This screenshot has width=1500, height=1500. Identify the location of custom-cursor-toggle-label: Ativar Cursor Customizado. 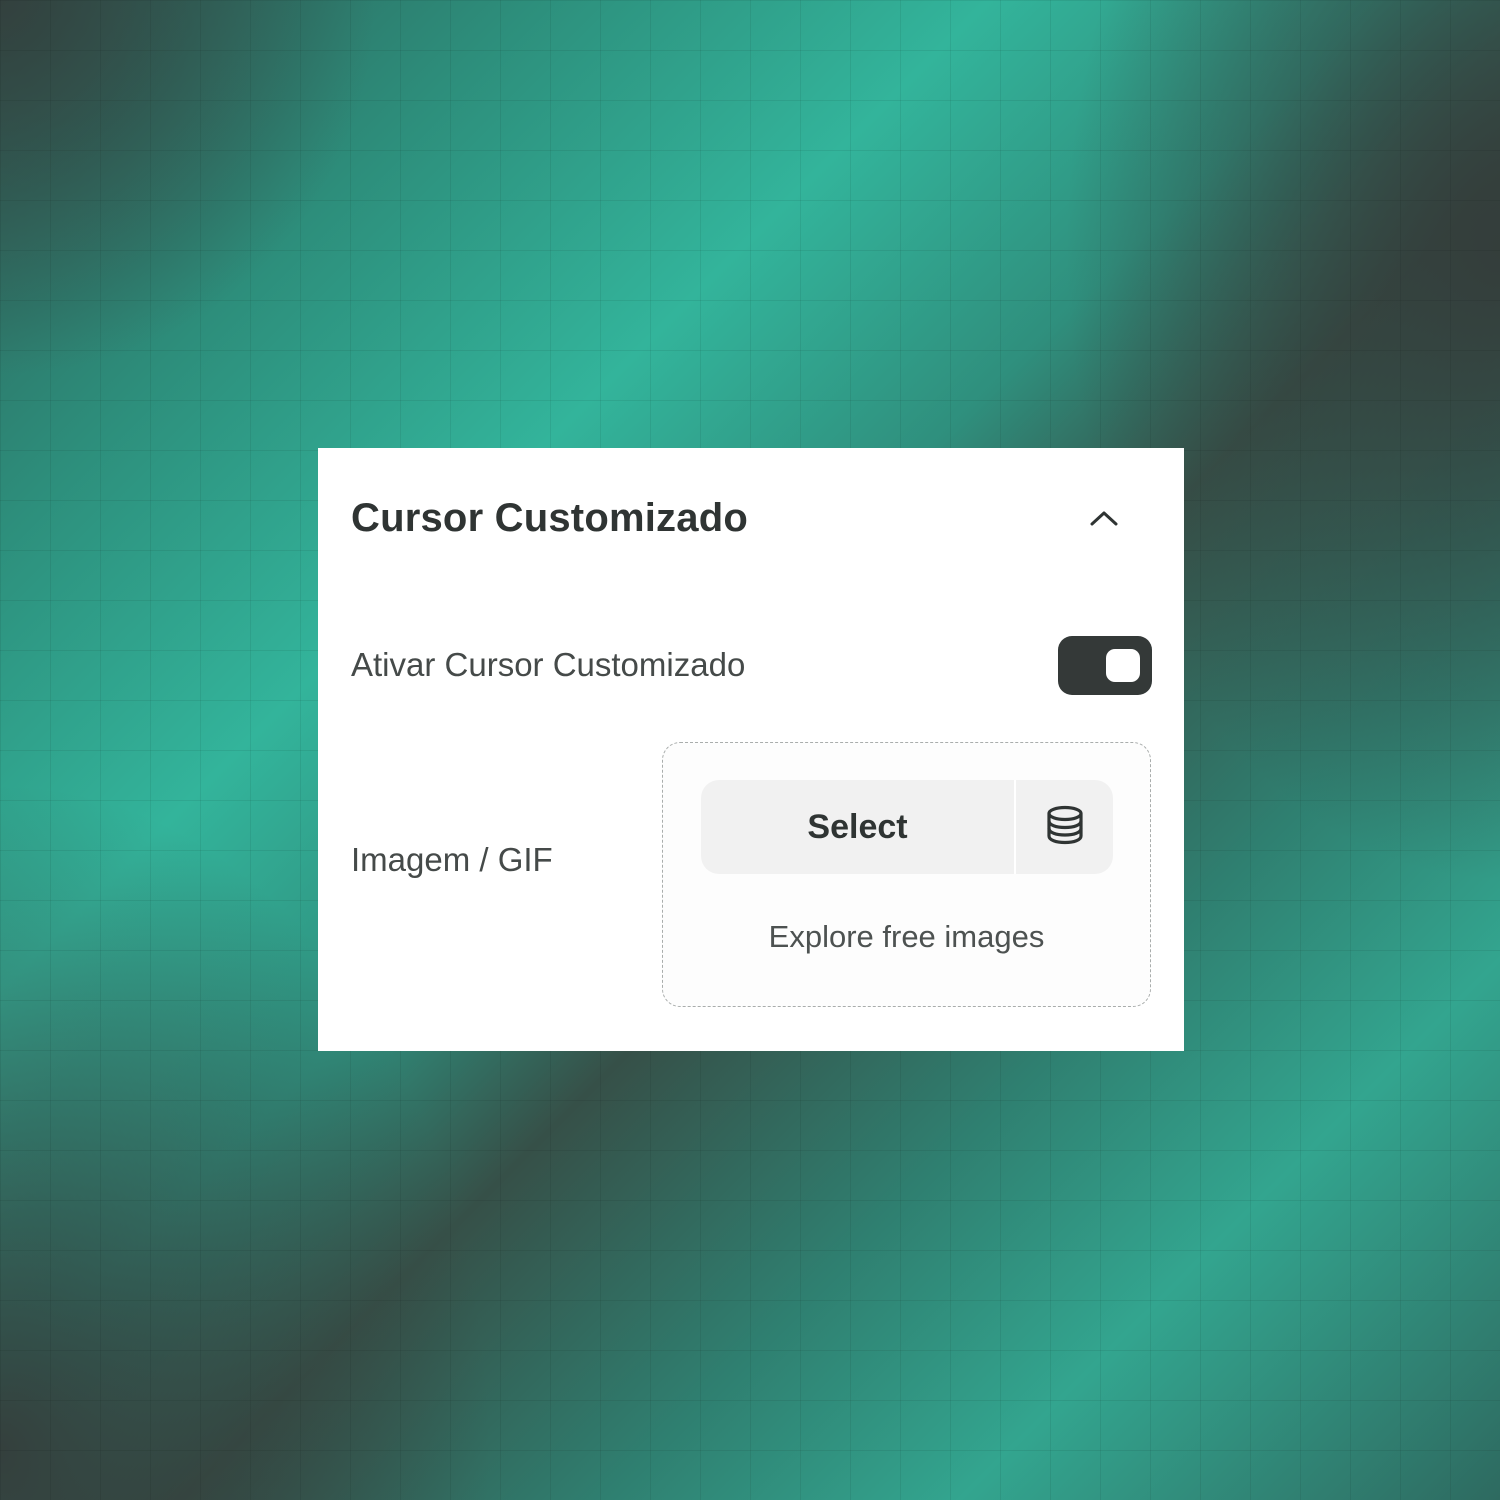
(548, 664).